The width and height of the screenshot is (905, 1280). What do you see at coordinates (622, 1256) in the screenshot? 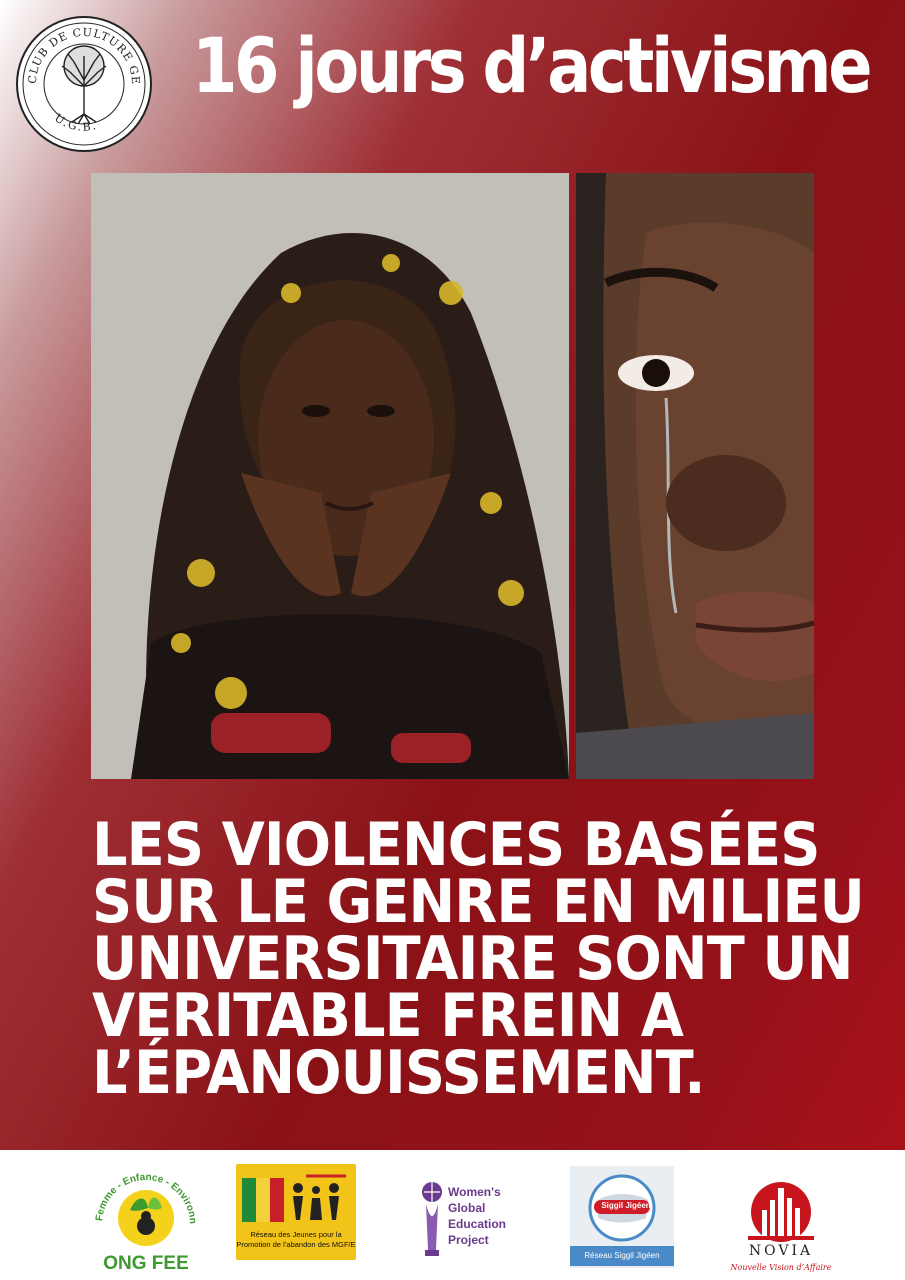
I see `reseau-siggil-caption: Réseau Siggil Jigéen` at bounding box center [622, 1256].